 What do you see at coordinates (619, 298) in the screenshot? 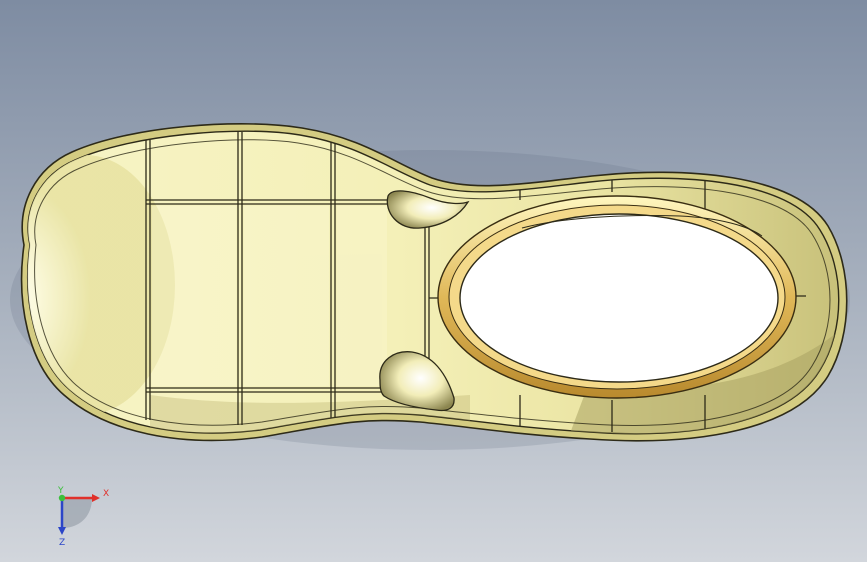
I see `heel-cutout` at bounding box center [619, 298].